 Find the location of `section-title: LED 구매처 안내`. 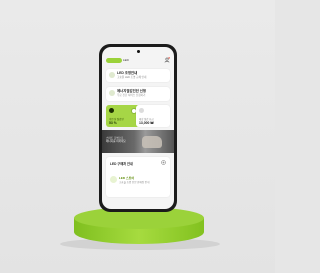

section-title: LED 구매처 안내 is located at coordinates (121, 164).